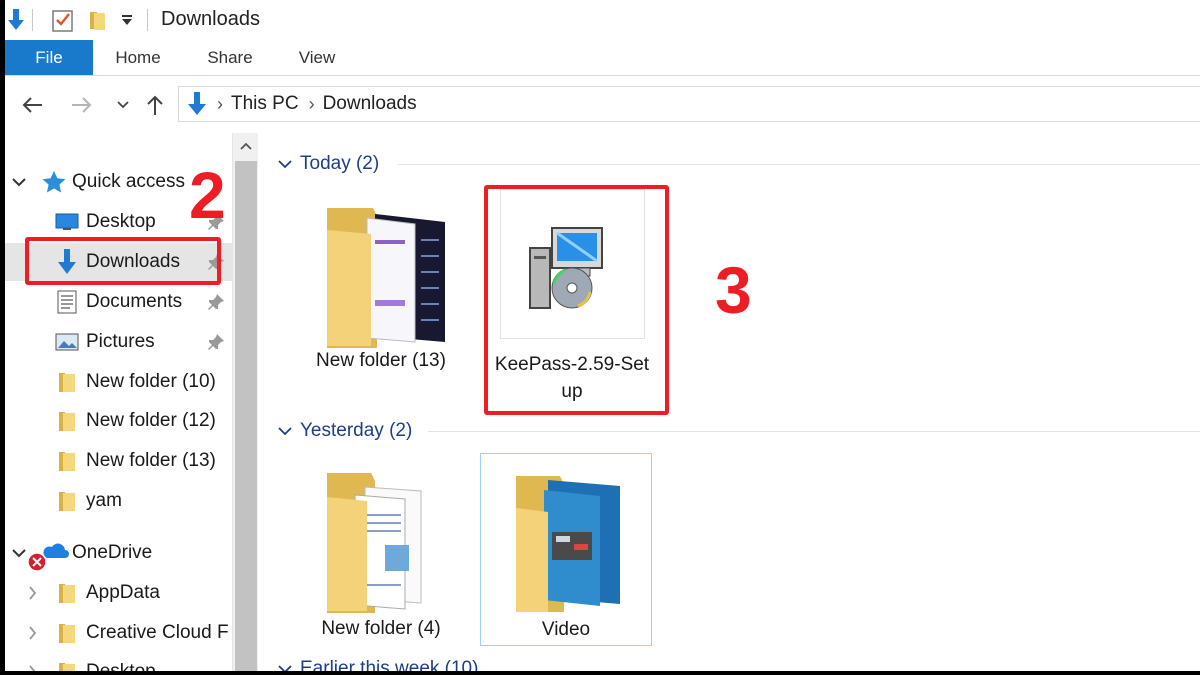 Image resolution: width=1200 pixels, height=675 pixels. I want to click on sidebar-item-label: Creative Cloud F, so click(157, 632).